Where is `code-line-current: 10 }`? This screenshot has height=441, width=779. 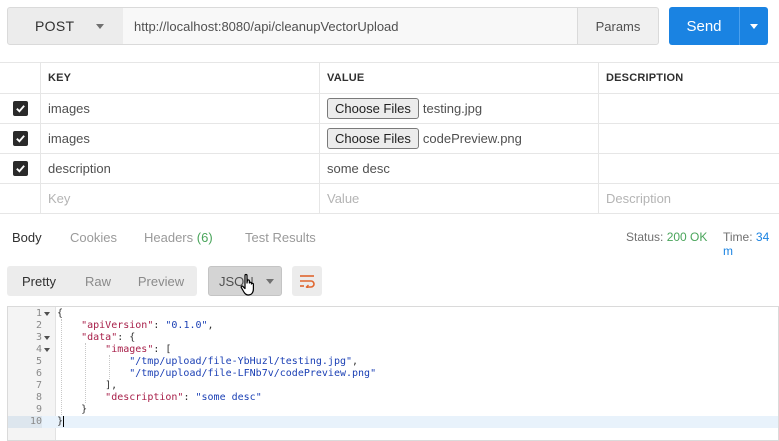 code-line-current: 10 } is located at coordinates (393, 422).